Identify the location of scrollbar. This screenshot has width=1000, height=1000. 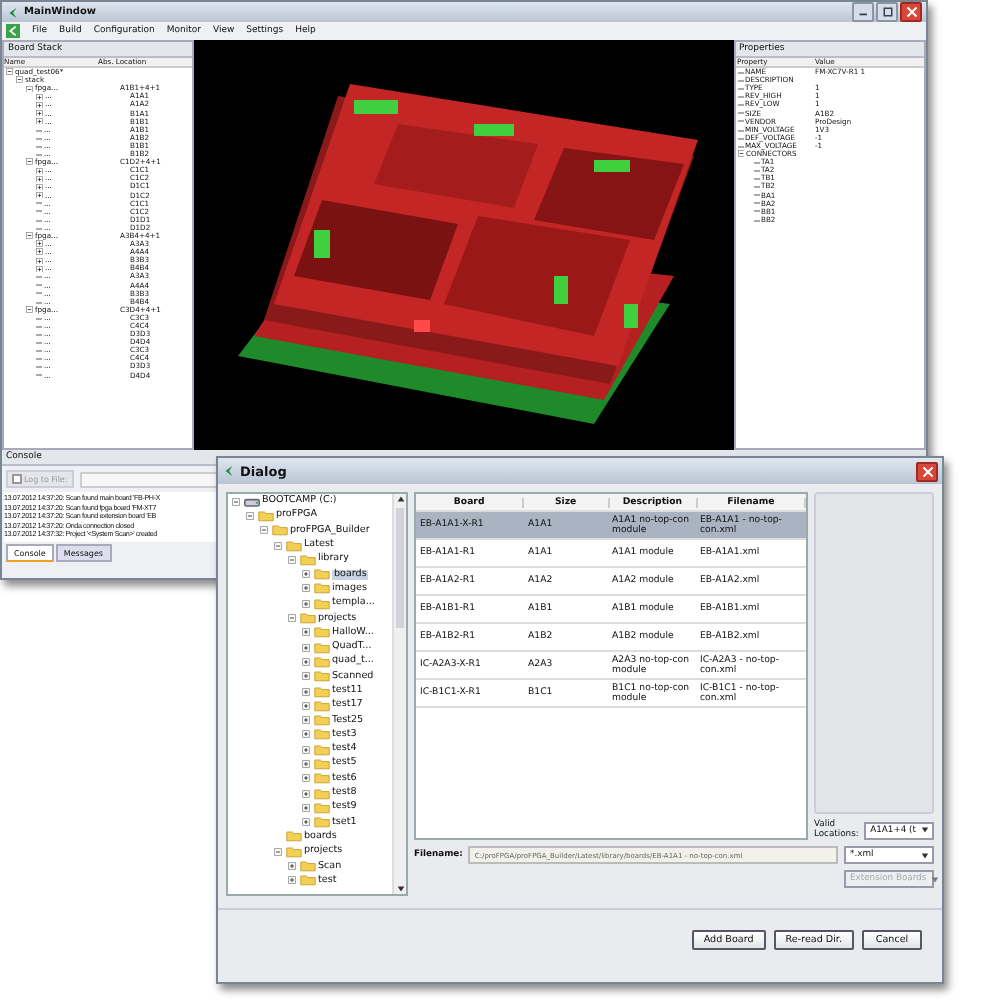
(399, 694).